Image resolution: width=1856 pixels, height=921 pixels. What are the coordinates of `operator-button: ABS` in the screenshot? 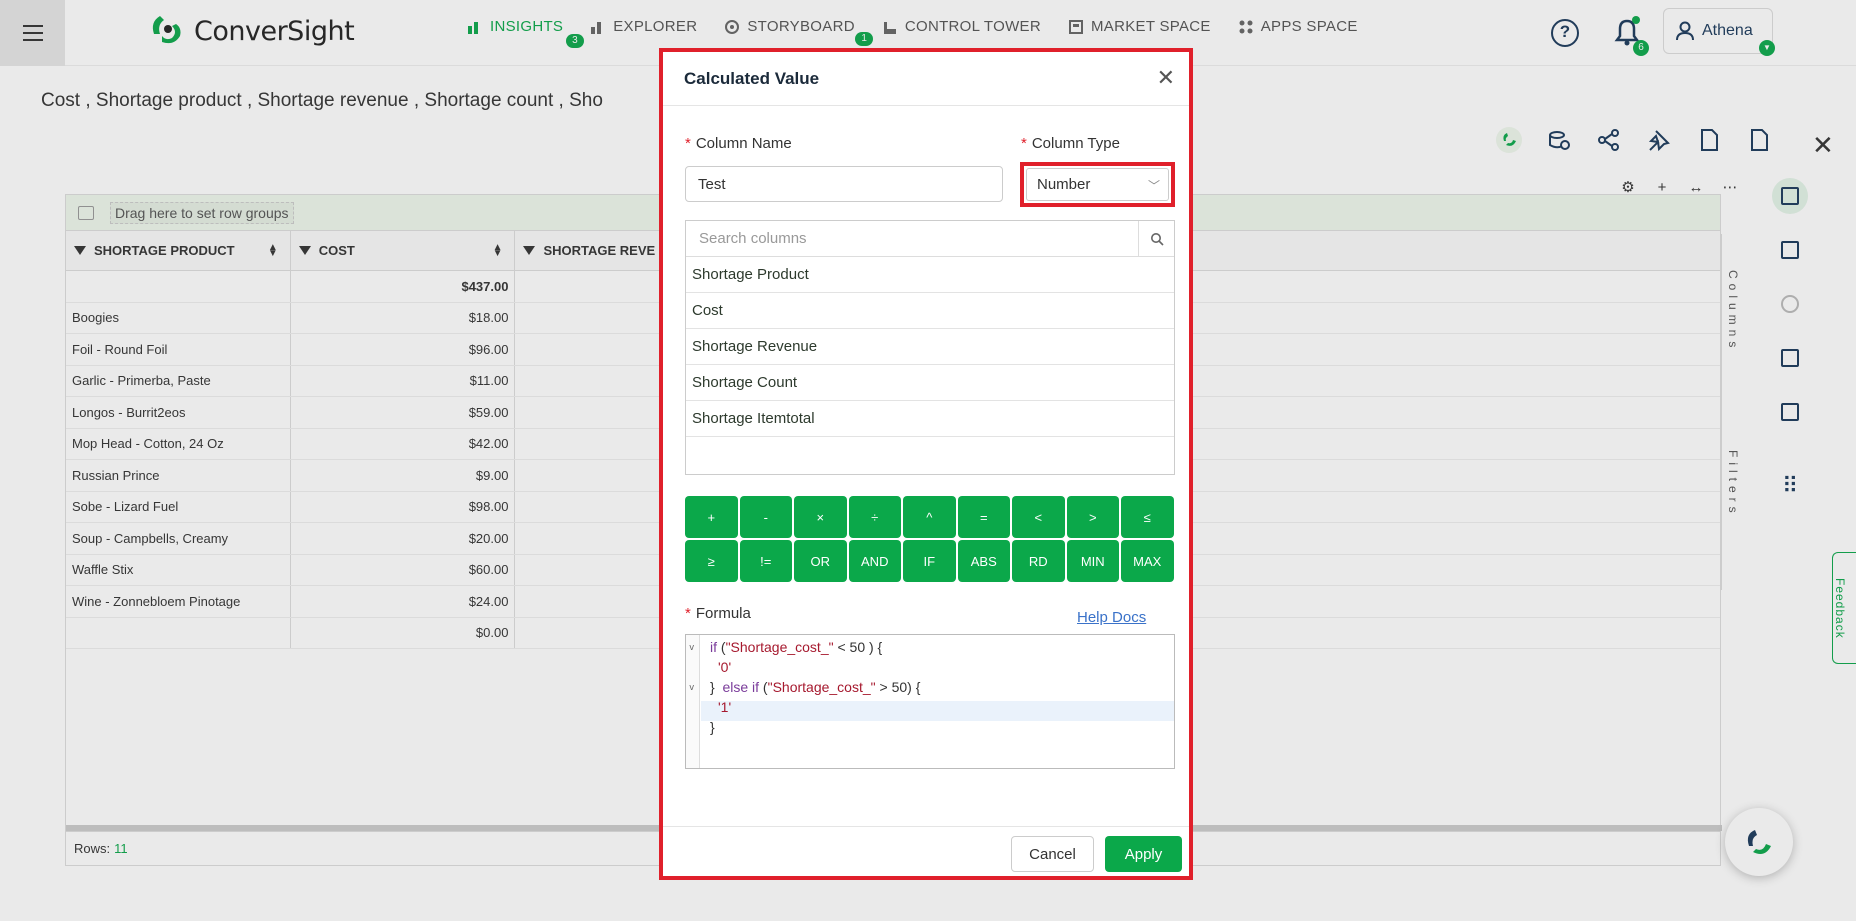 It's located at (983, 561).